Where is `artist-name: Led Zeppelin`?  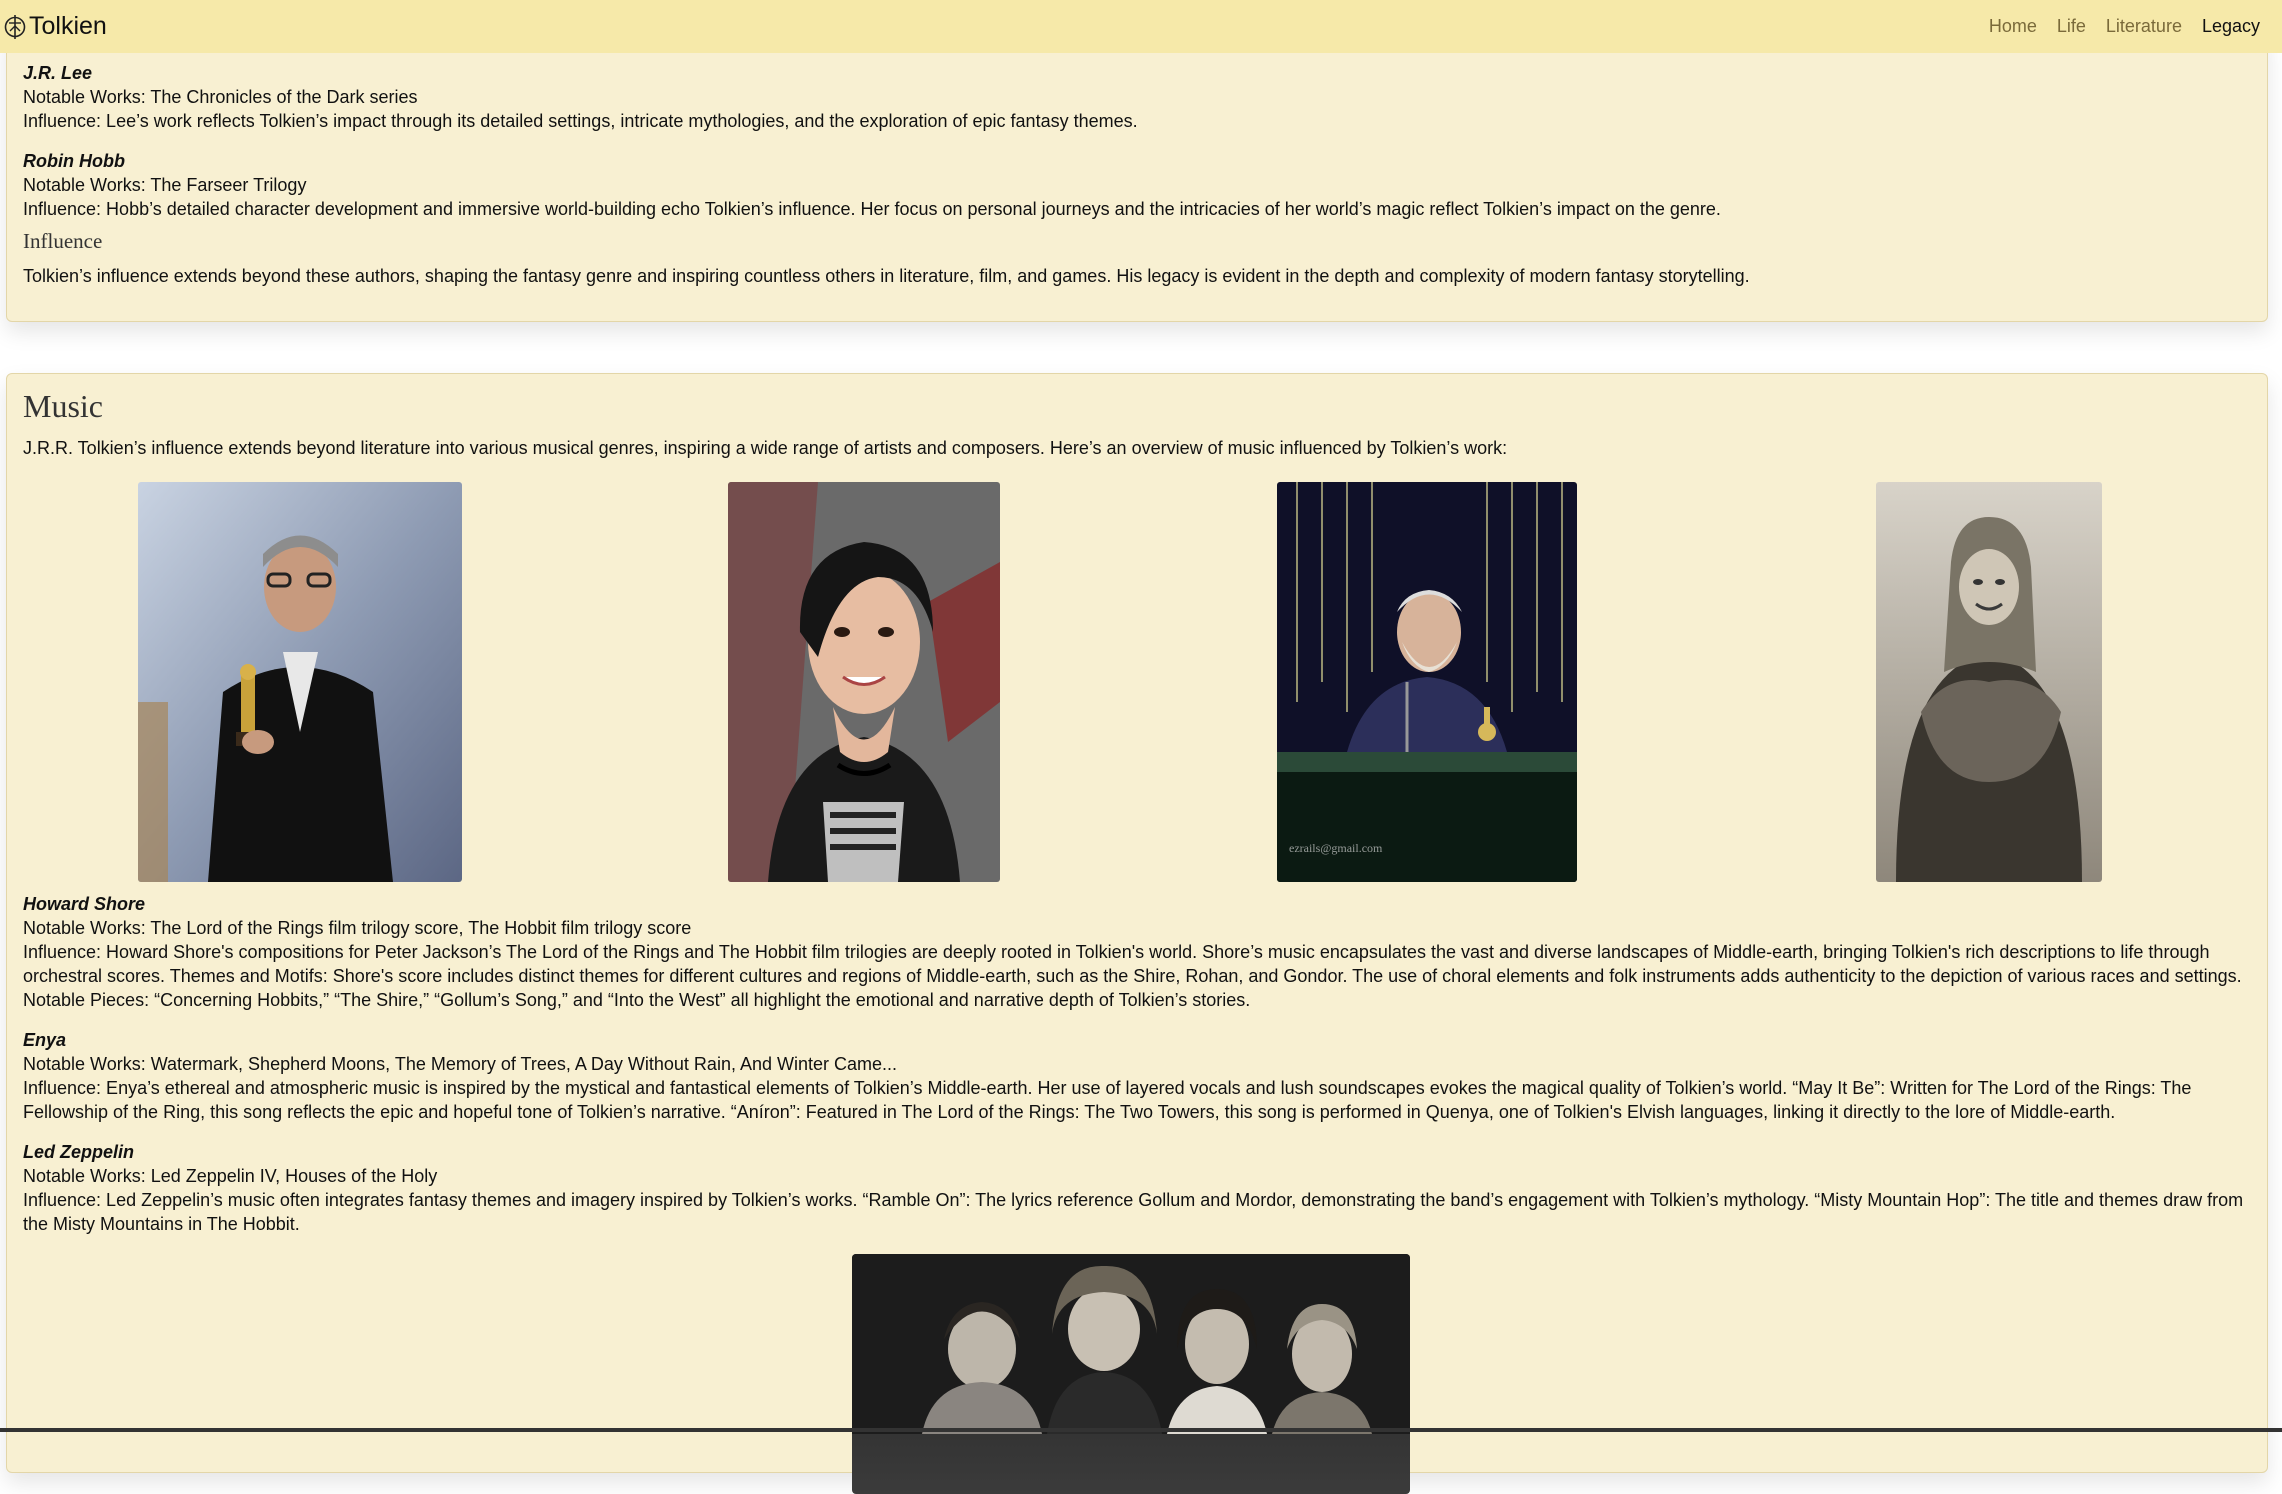 artist-name: Led Zeppelin is located at coordinates (79, 1152).